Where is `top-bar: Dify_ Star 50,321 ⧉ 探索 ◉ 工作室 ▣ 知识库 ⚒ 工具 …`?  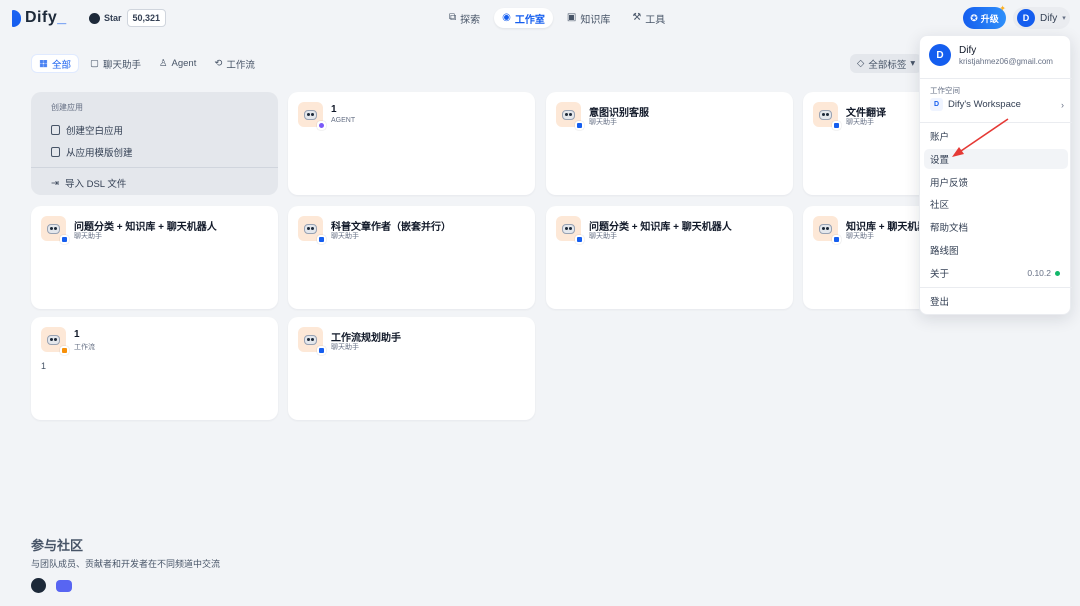 top-bar: Dify_ Star 50,321 ⧉ 探索 ◉ 工作室 ▣ 知识库 ⚒ 工具 … is located at coordinates (540, 18).